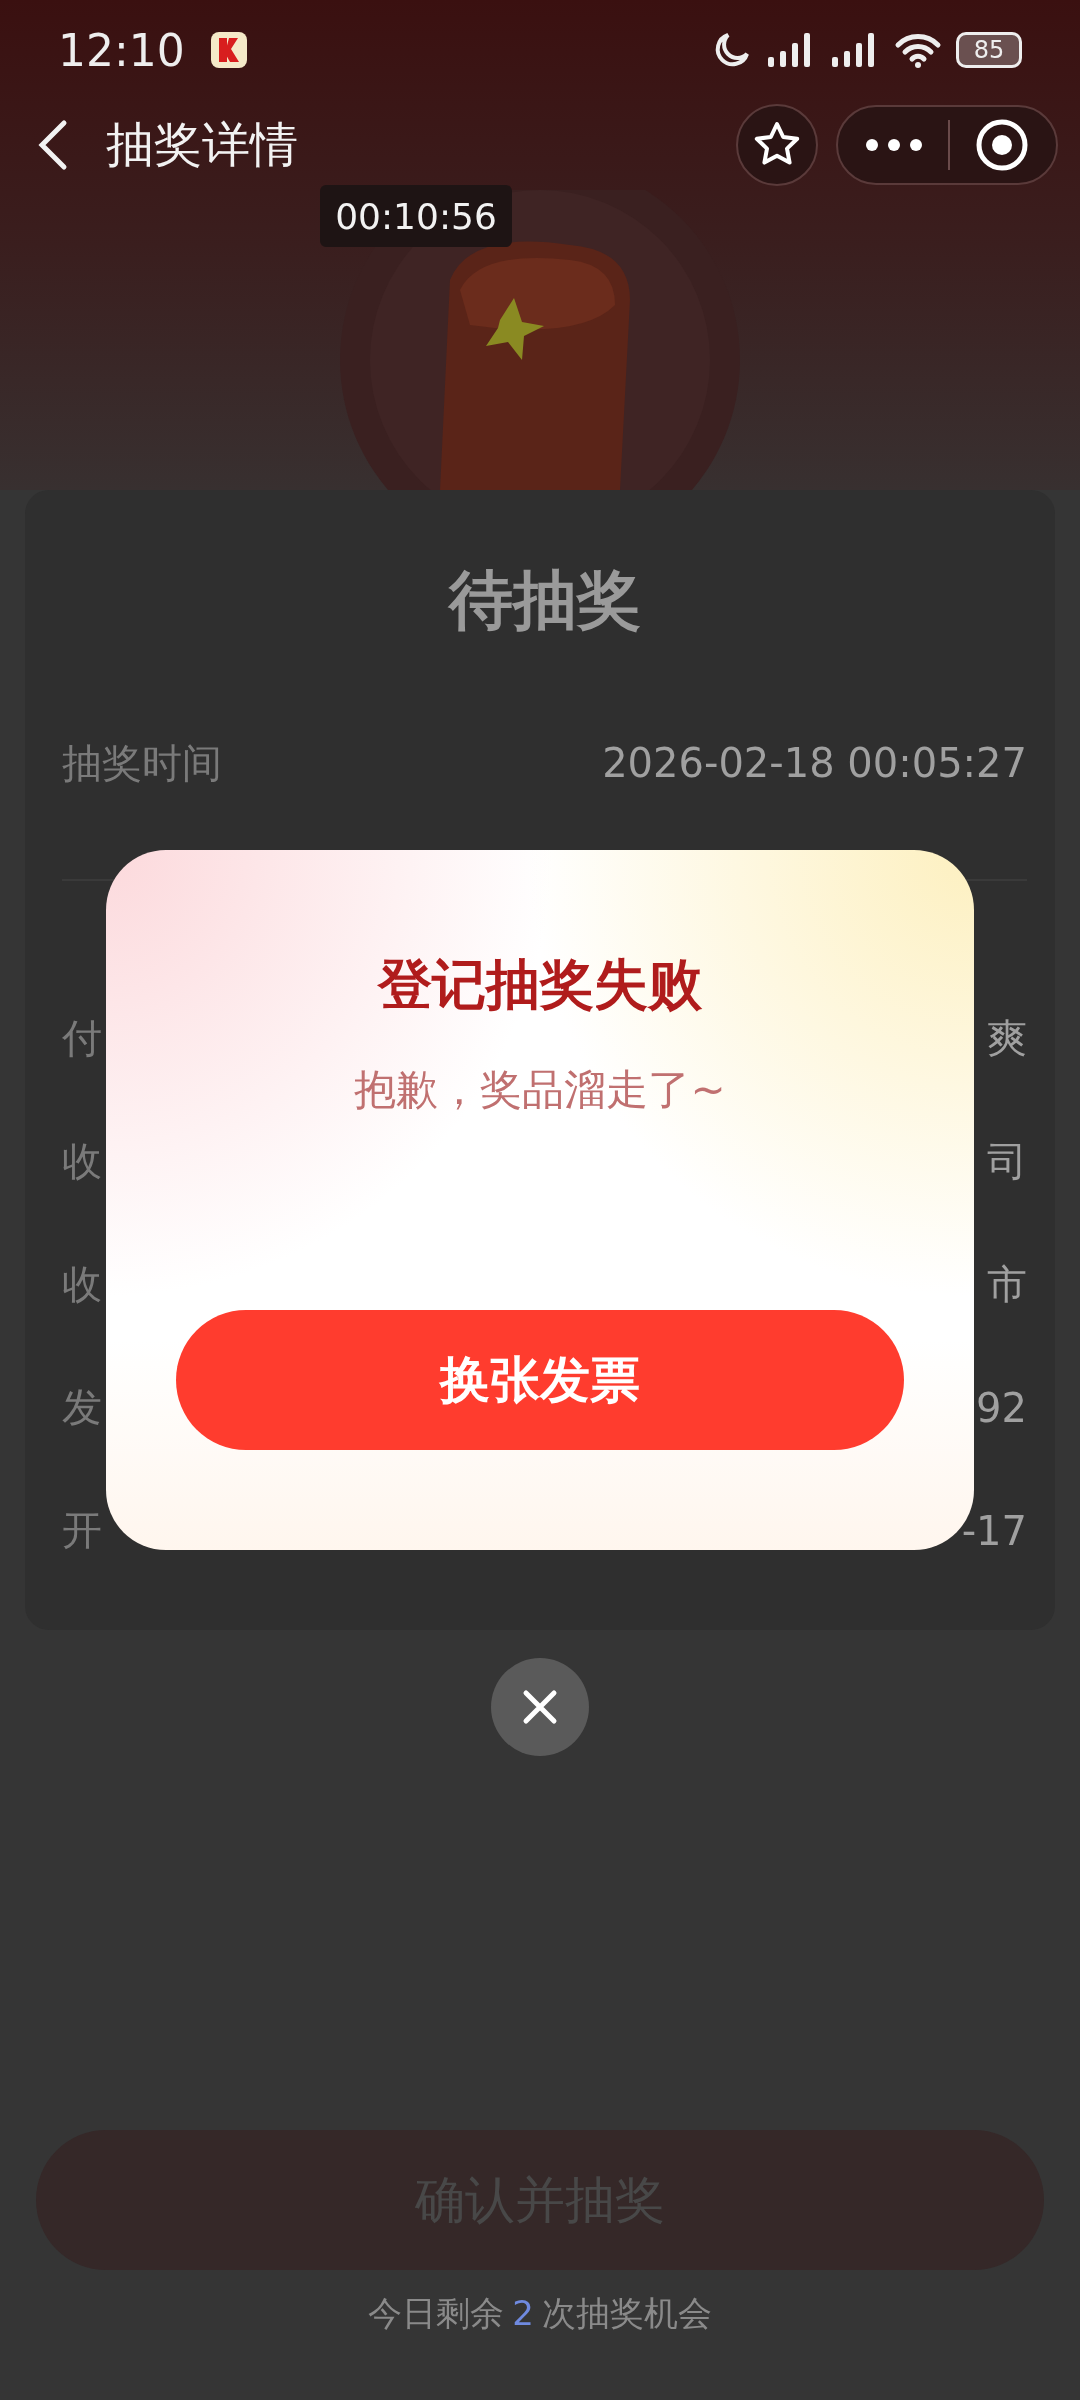 The height and width of the screenshot is (2400, 1080). What do you see at coordinates (523, 2313) in the screenshot?
I see `remaining-count: 2` at bounding box center [523, 2313].